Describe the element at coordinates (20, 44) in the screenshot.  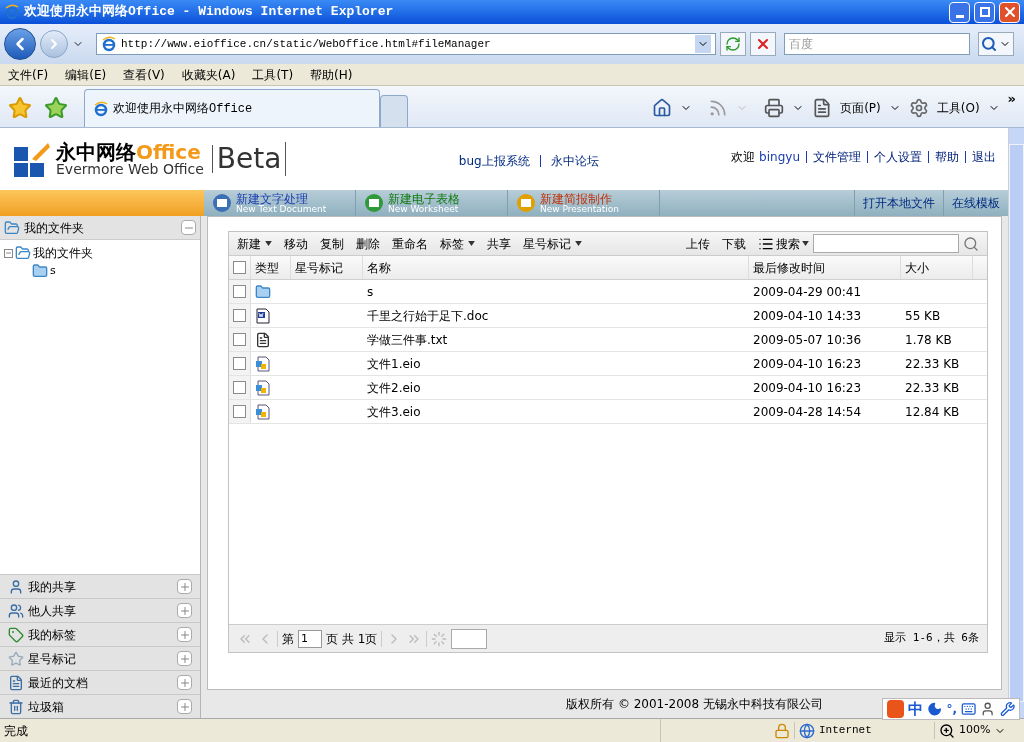
I see `back-button` at that location.